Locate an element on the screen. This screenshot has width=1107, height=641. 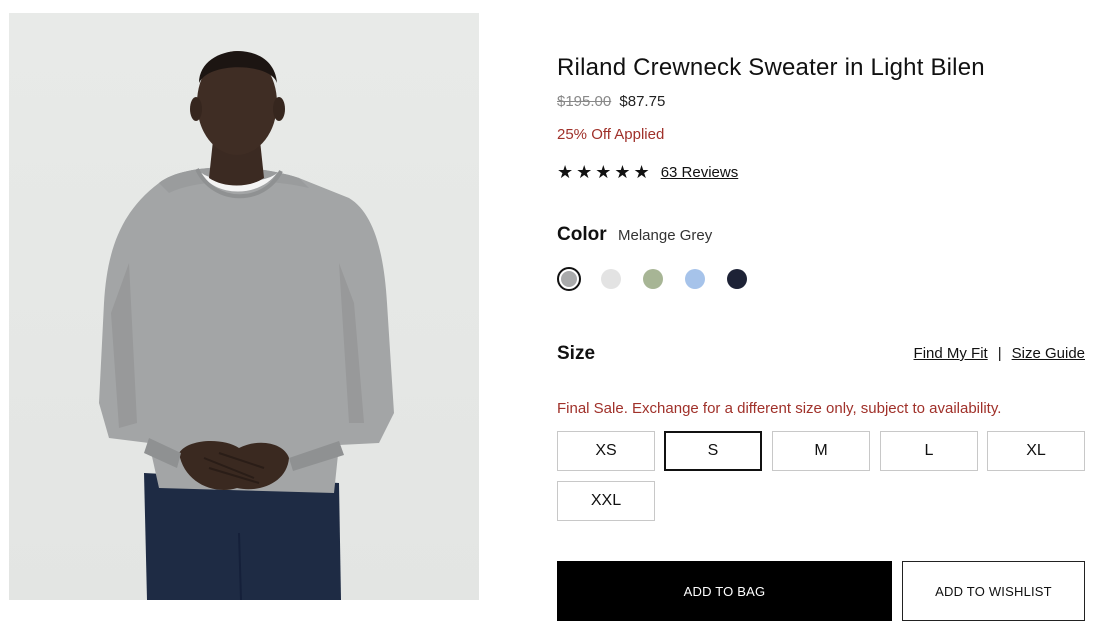
swatch-light-grey is located at coordinates (611, 279).